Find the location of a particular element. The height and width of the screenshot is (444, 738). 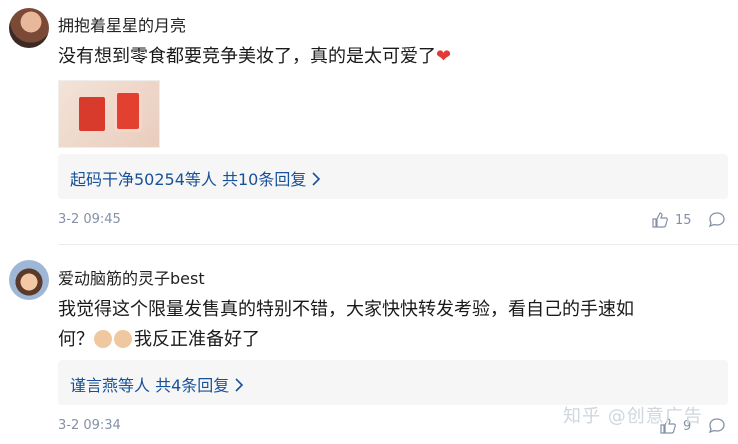

replies-count: 共10条回复 is located at coordinates (264, 179).